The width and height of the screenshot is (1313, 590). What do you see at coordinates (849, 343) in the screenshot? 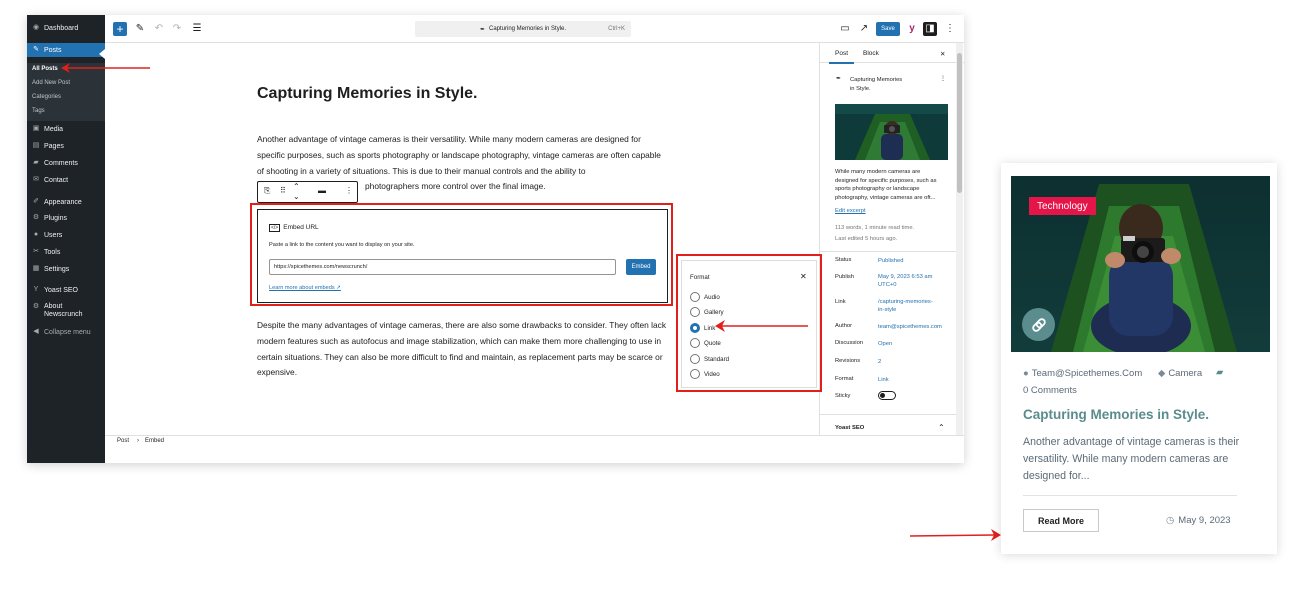
I see `discussion-label: Discussion` at bounding box center [849, 343].